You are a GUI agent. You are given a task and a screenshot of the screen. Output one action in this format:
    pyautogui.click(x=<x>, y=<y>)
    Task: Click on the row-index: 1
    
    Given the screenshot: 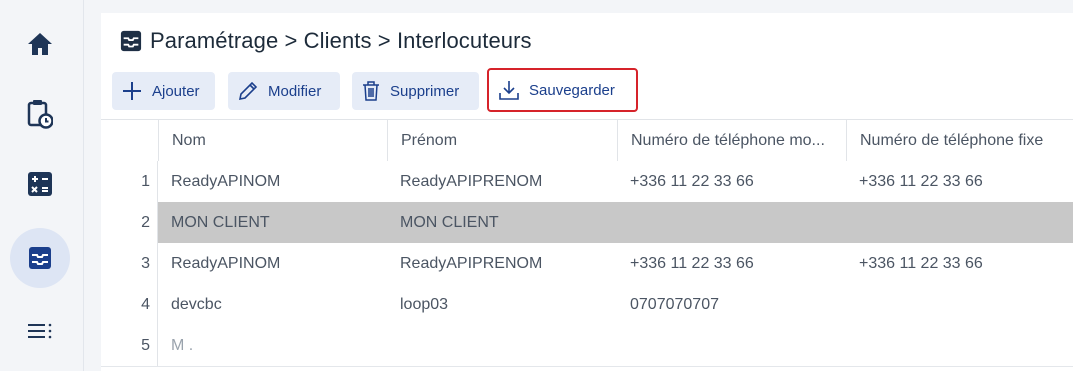 What is the action you would take?
    pyautogui.click(x=129, y=181)
    